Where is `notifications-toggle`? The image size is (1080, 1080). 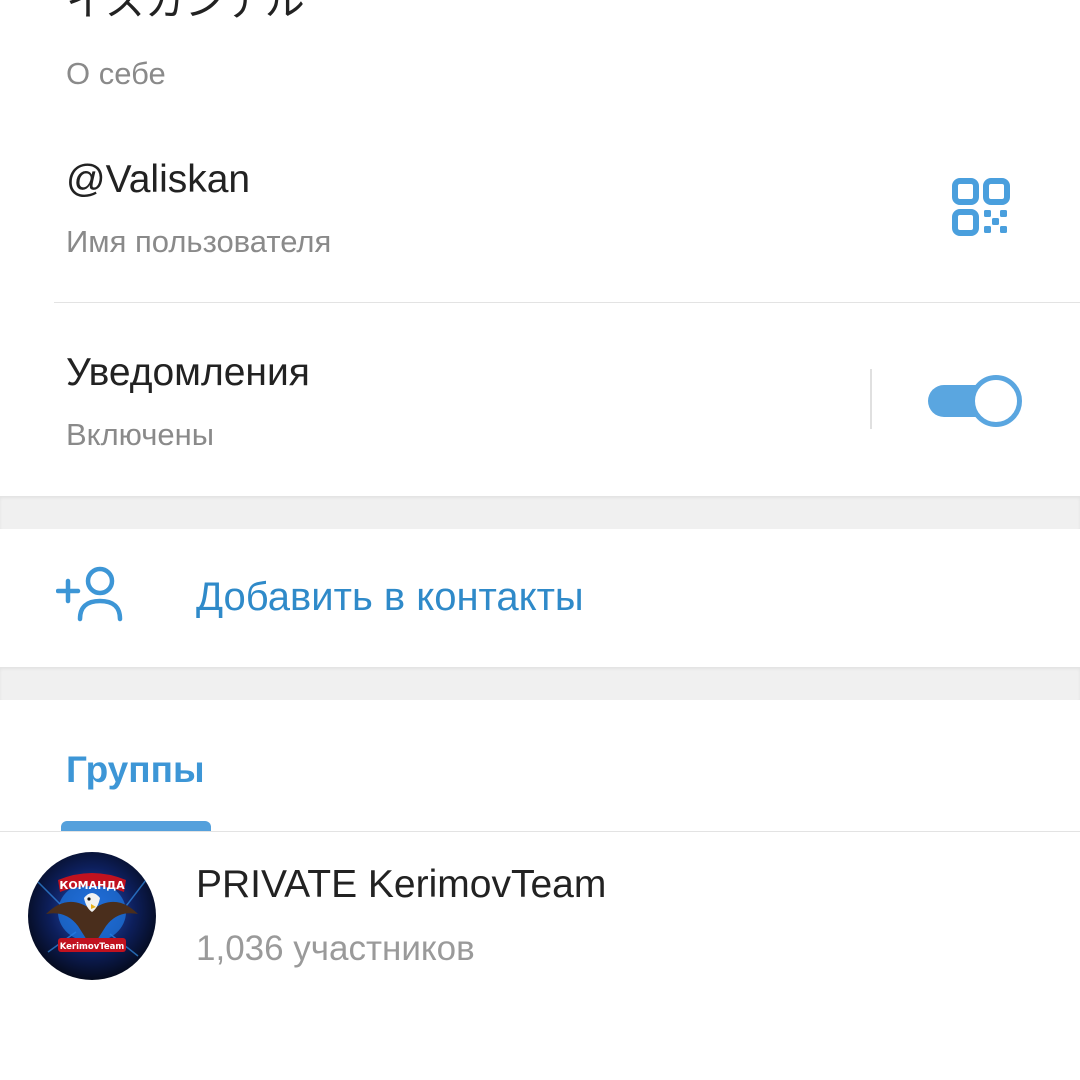 notifications-toggle is located at coordinates (975, 401).